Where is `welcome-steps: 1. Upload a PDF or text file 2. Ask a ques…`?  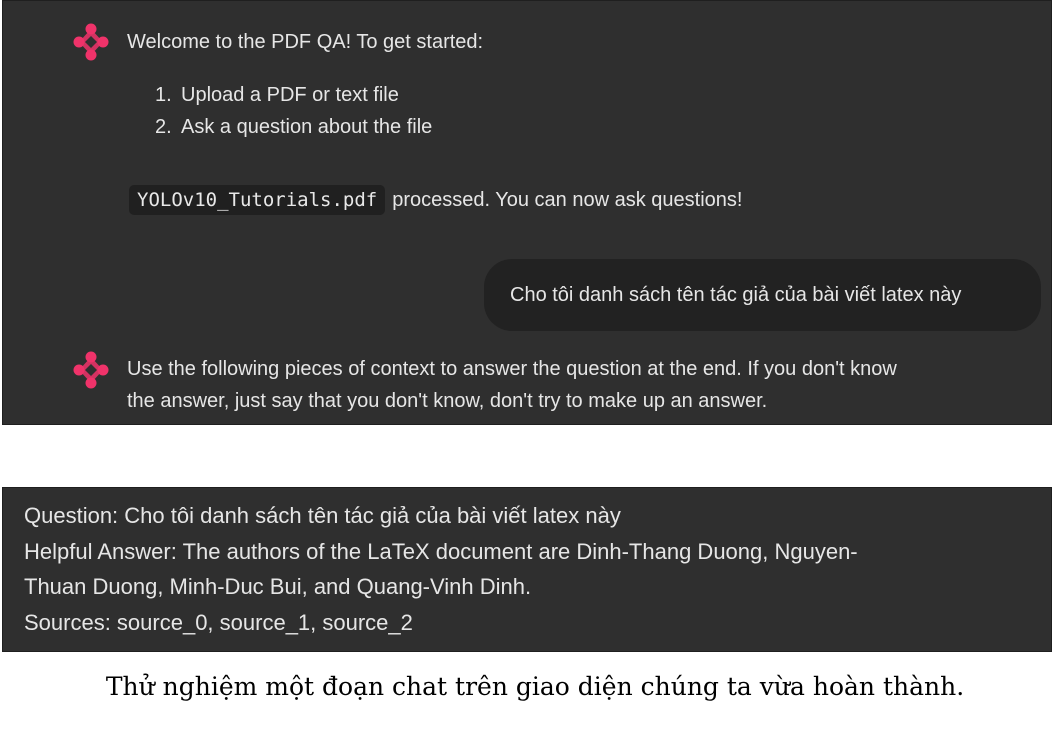
welcome-steps: 1. Upload a PDF or text file 2. Ask a ques… is located at coordinates (293, 111).